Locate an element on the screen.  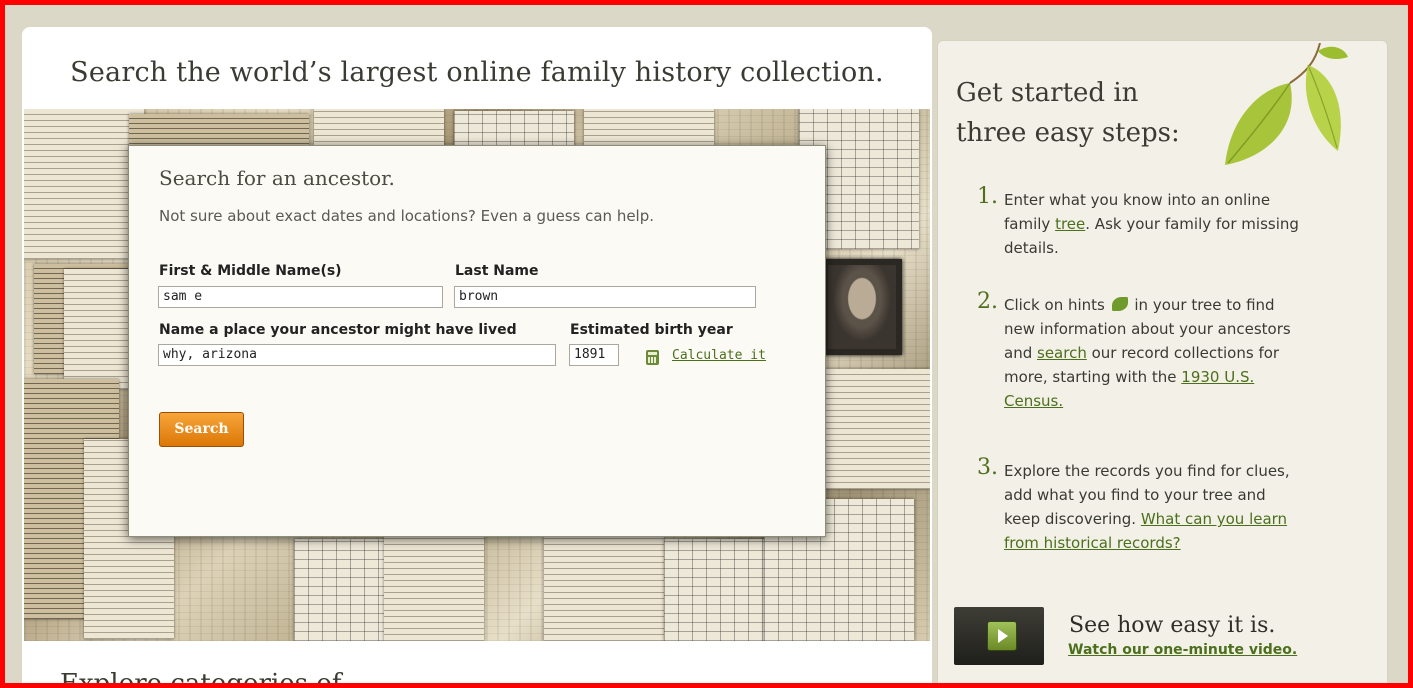
birth-year-input: 1891 is located at coordinates (594, 355).